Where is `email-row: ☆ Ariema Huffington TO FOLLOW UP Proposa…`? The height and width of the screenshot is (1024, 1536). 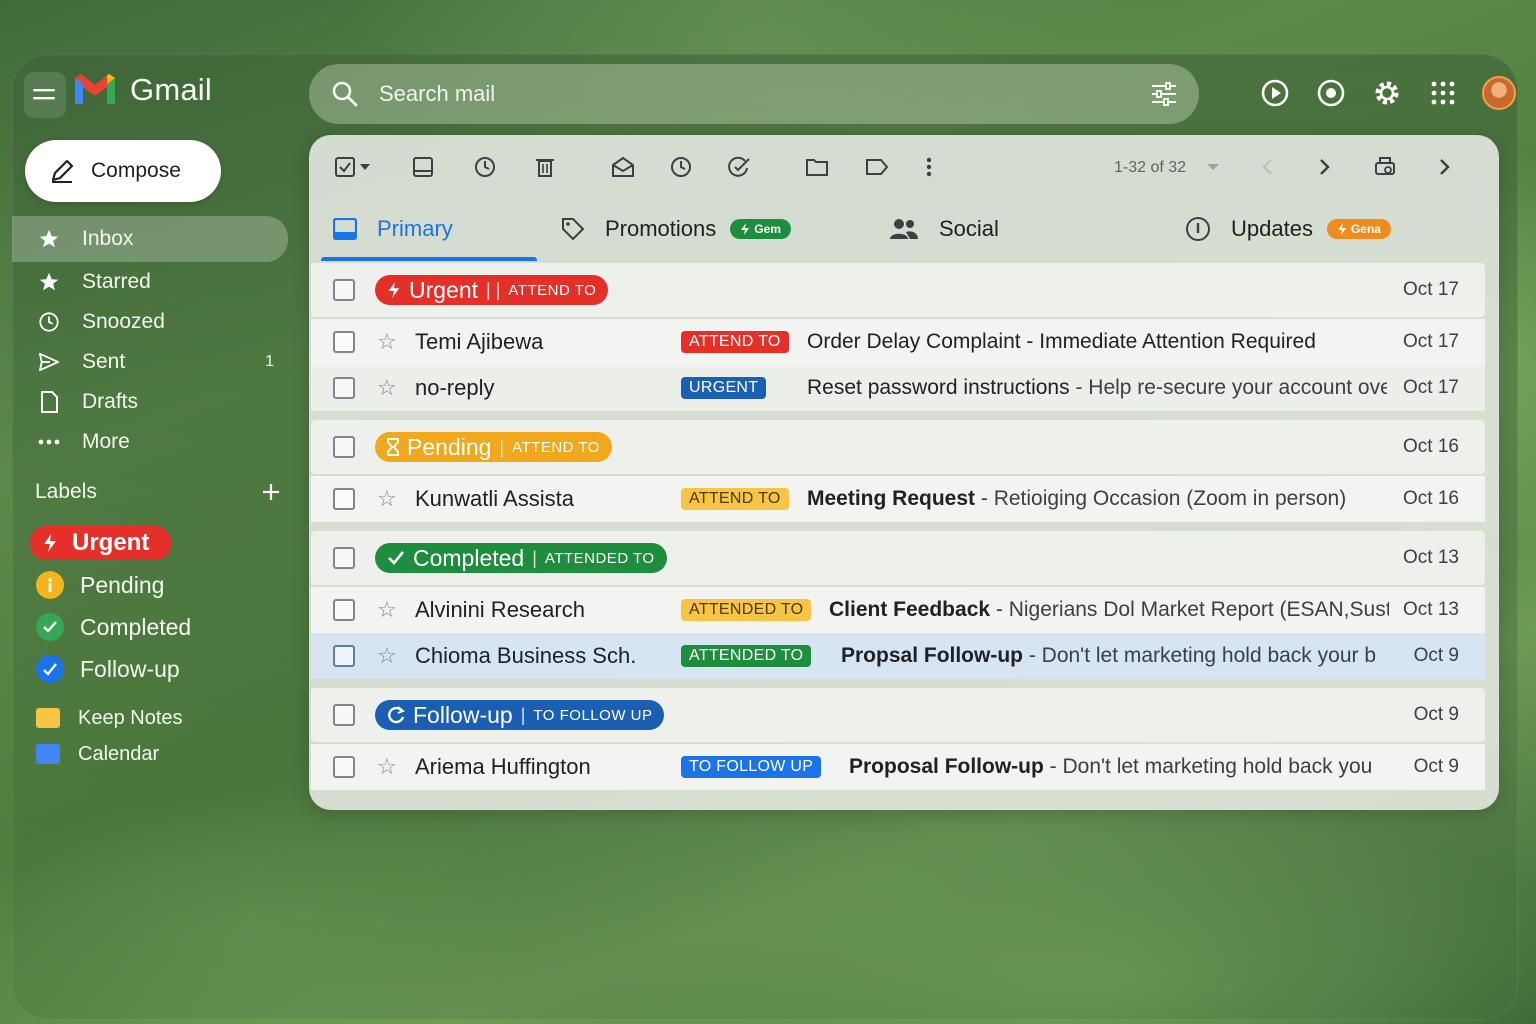 email-row: ☆ Ariema Huffington TO FOLLOW UP Proposa… is located at coordinates (898, 767).